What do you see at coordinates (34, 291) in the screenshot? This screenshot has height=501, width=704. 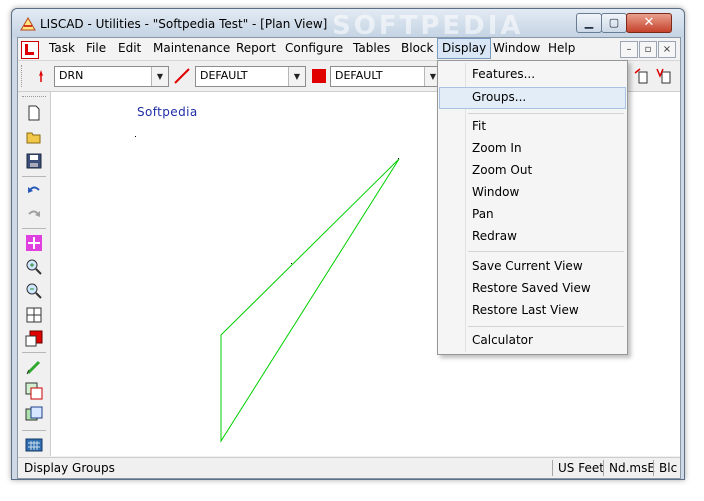 I see `zoom-out-icon` at bounding box center [34, 291].